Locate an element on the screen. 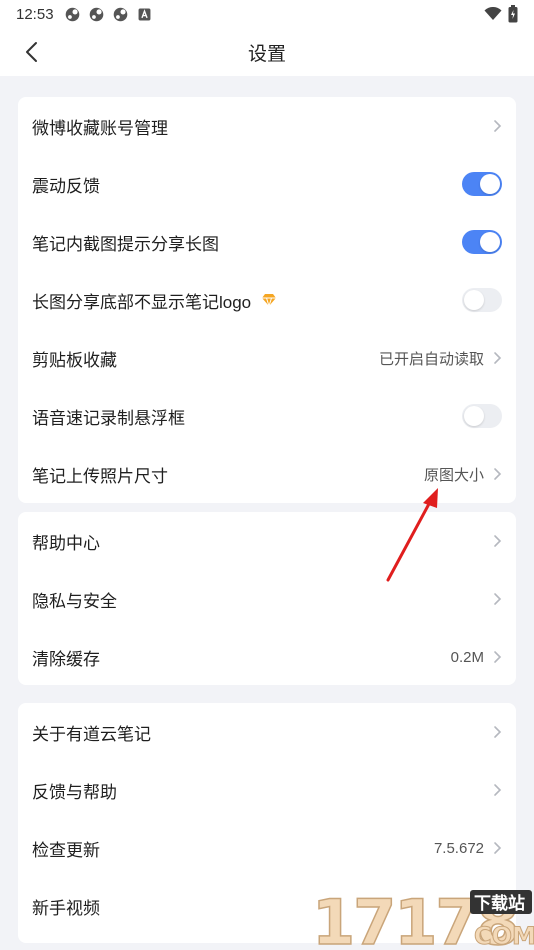 Image resolution: width=534 pixels, height=950 pixels. battery-icon is located at coordinates (513, 14).